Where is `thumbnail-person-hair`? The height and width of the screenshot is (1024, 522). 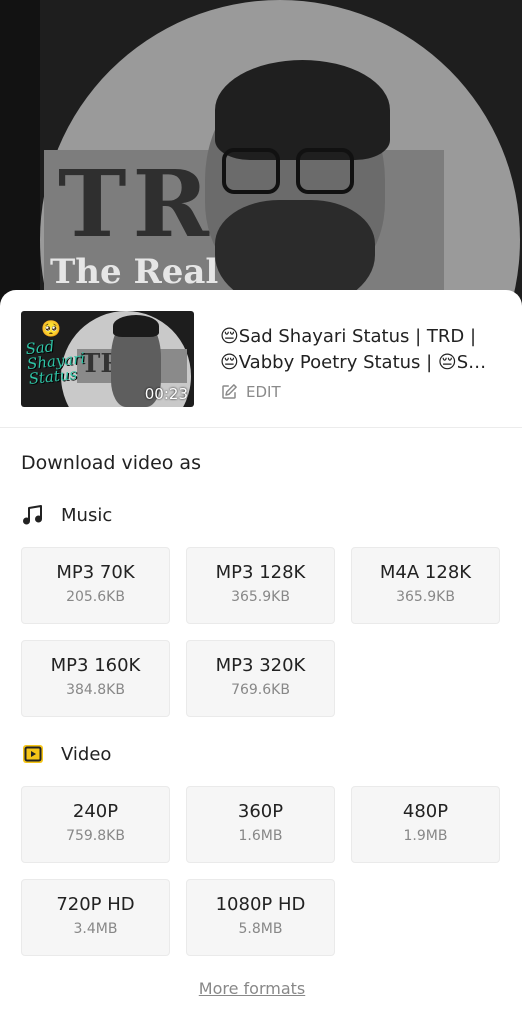 thumbnail-person-hair is located at coordinates (136, 326).